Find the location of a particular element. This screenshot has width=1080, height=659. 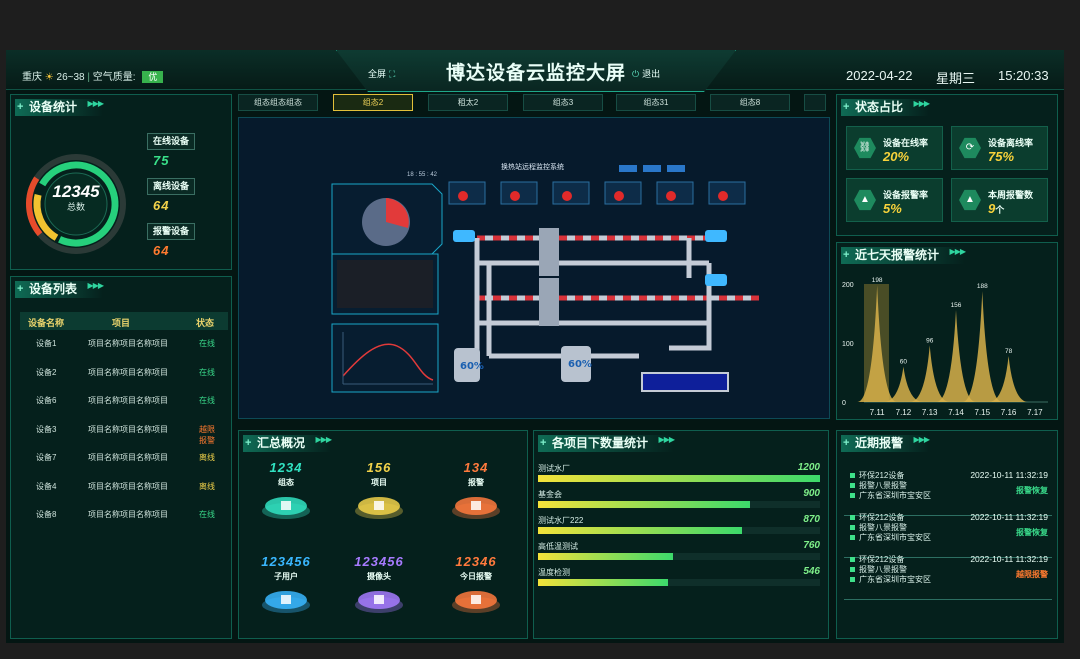

bell-icon: ▲ is located at coordinates (970, 200).